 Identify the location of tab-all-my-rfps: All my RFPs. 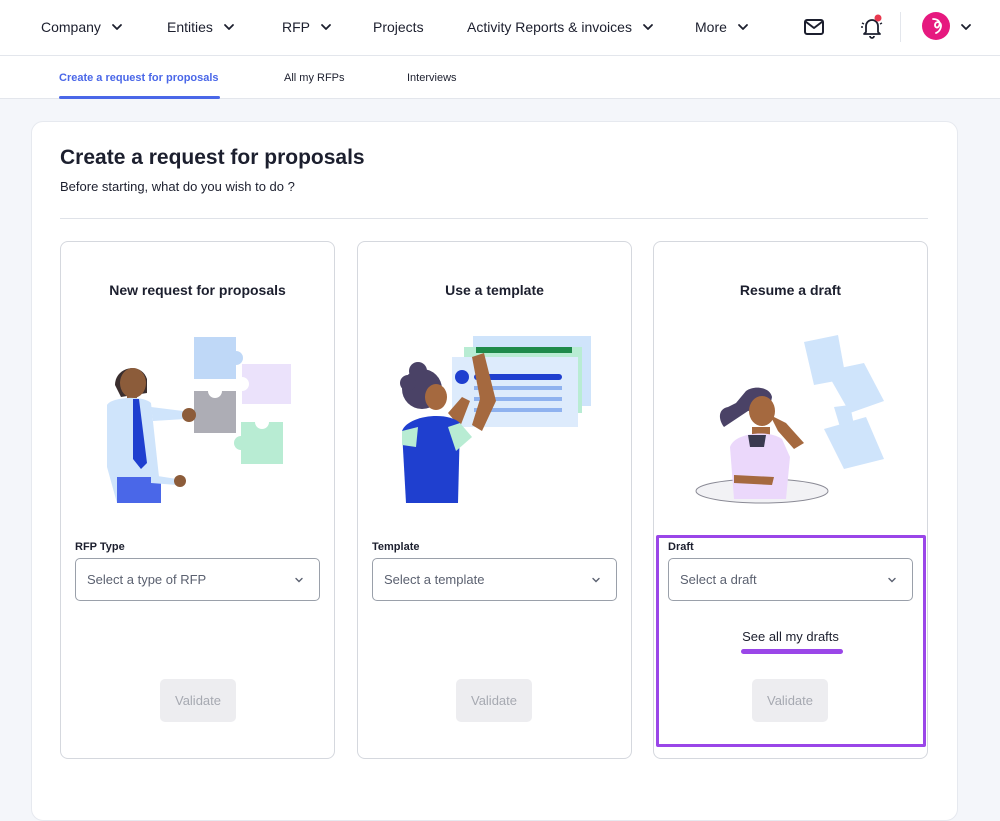
(314, 77).